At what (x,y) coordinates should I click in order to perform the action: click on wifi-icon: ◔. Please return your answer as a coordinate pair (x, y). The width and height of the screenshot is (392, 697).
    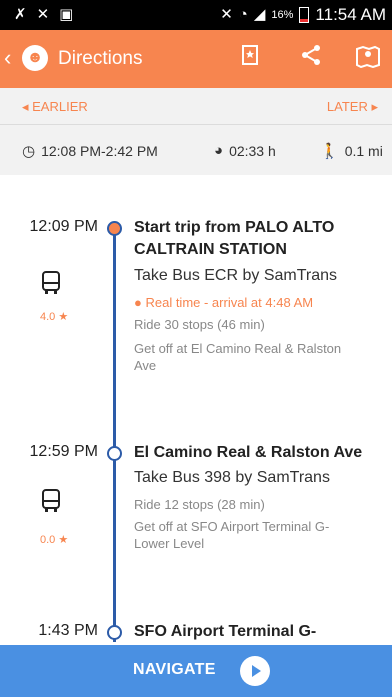
    Looking at the image, I should click on (243, 14).